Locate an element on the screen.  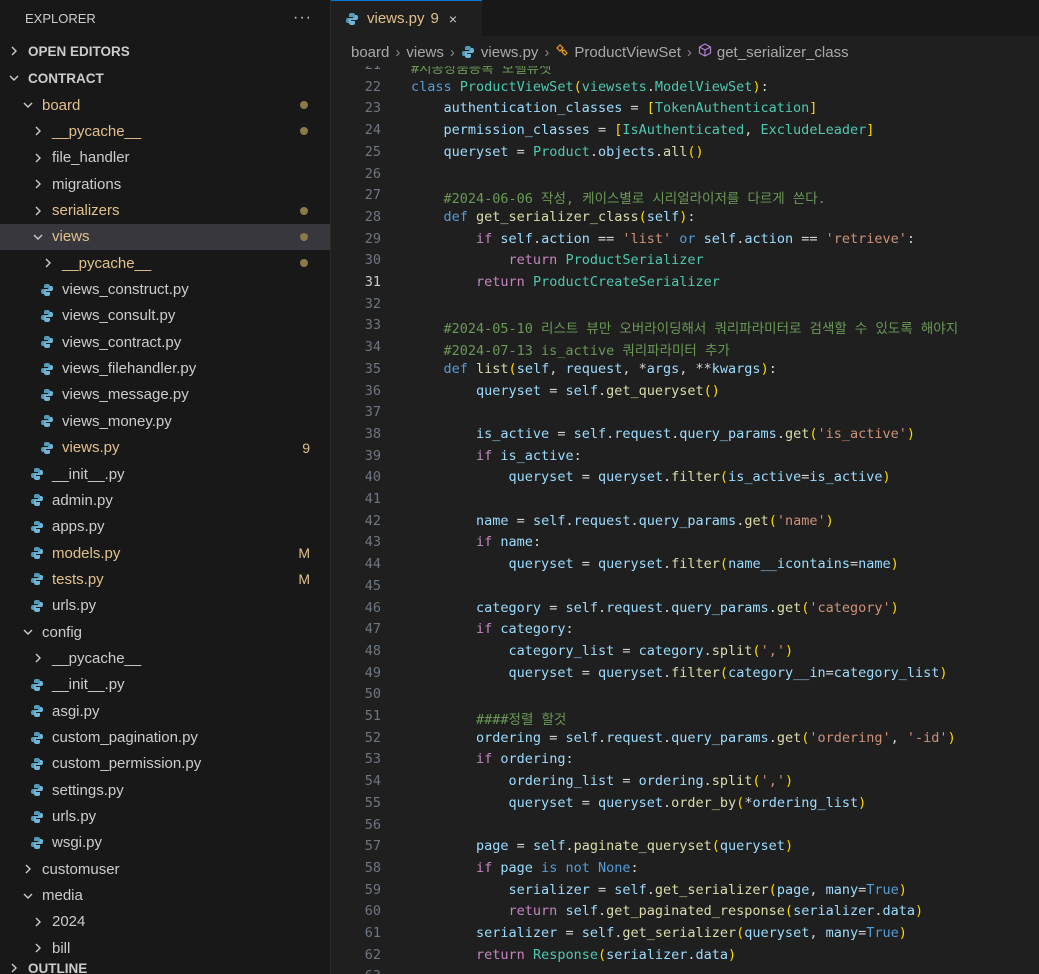
folder-item: 2024 is located at coordinates (165, 922).